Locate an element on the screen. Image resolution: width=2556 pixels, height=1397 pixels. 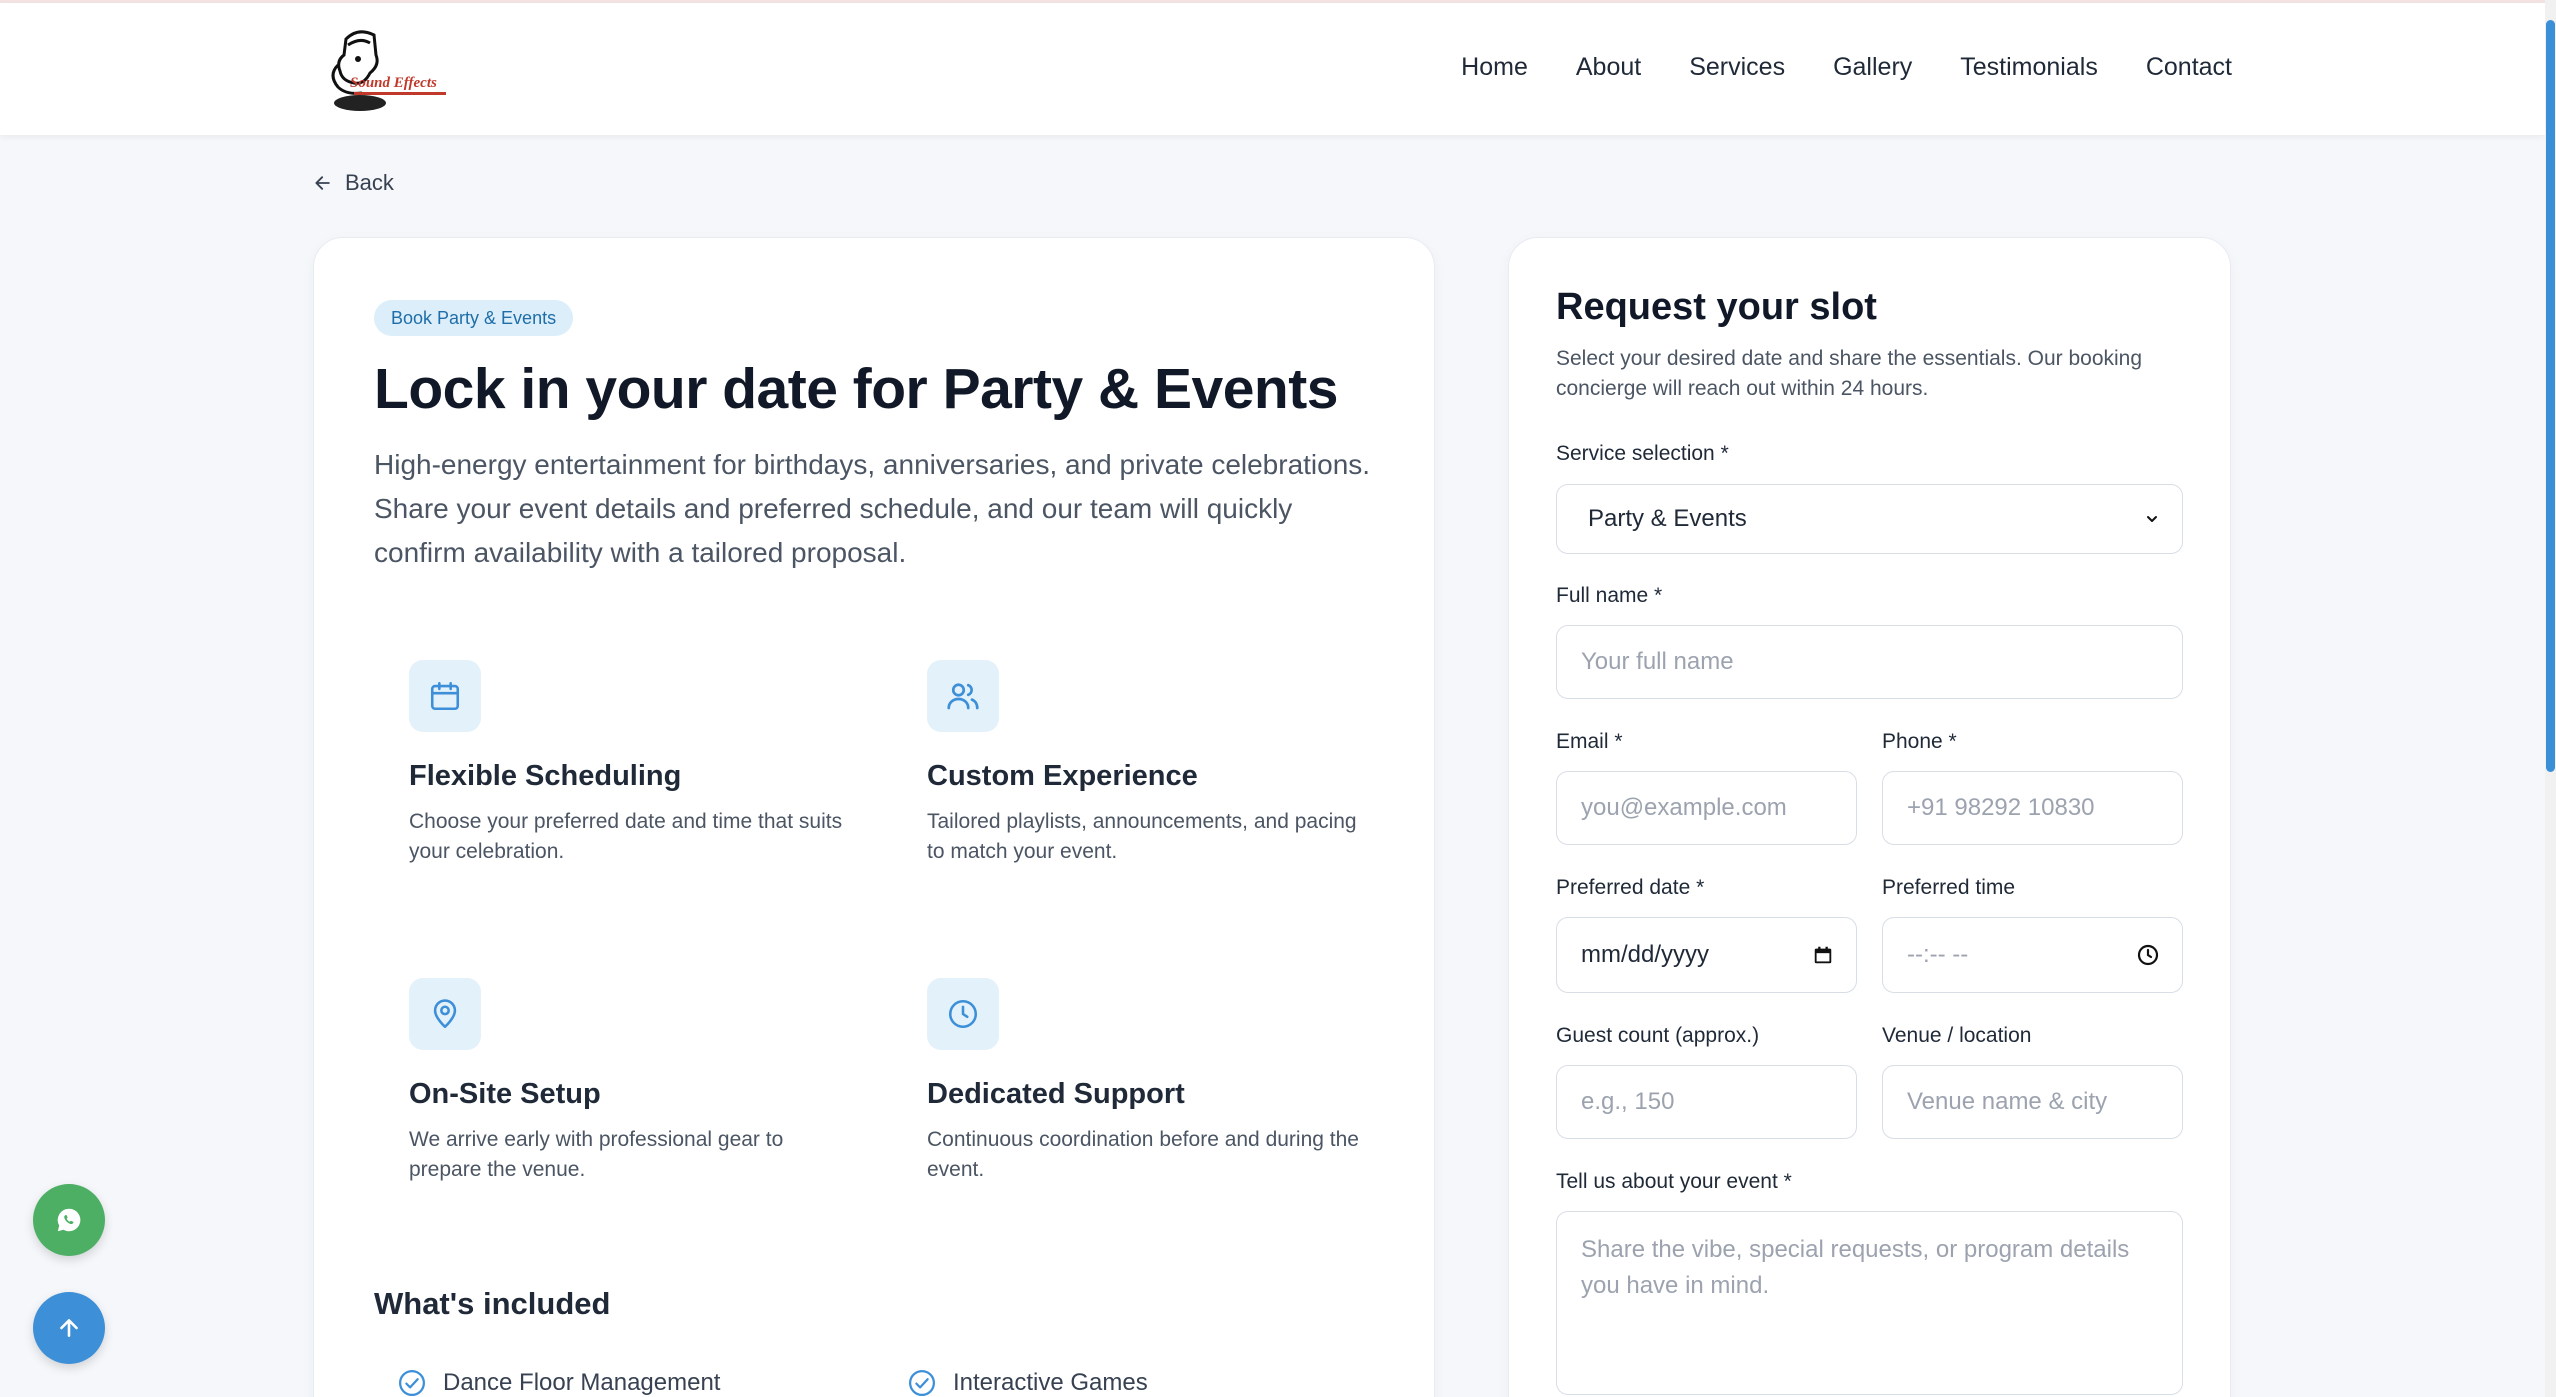
service-select-value: Party & Events is located at coordinates (1667, 518).